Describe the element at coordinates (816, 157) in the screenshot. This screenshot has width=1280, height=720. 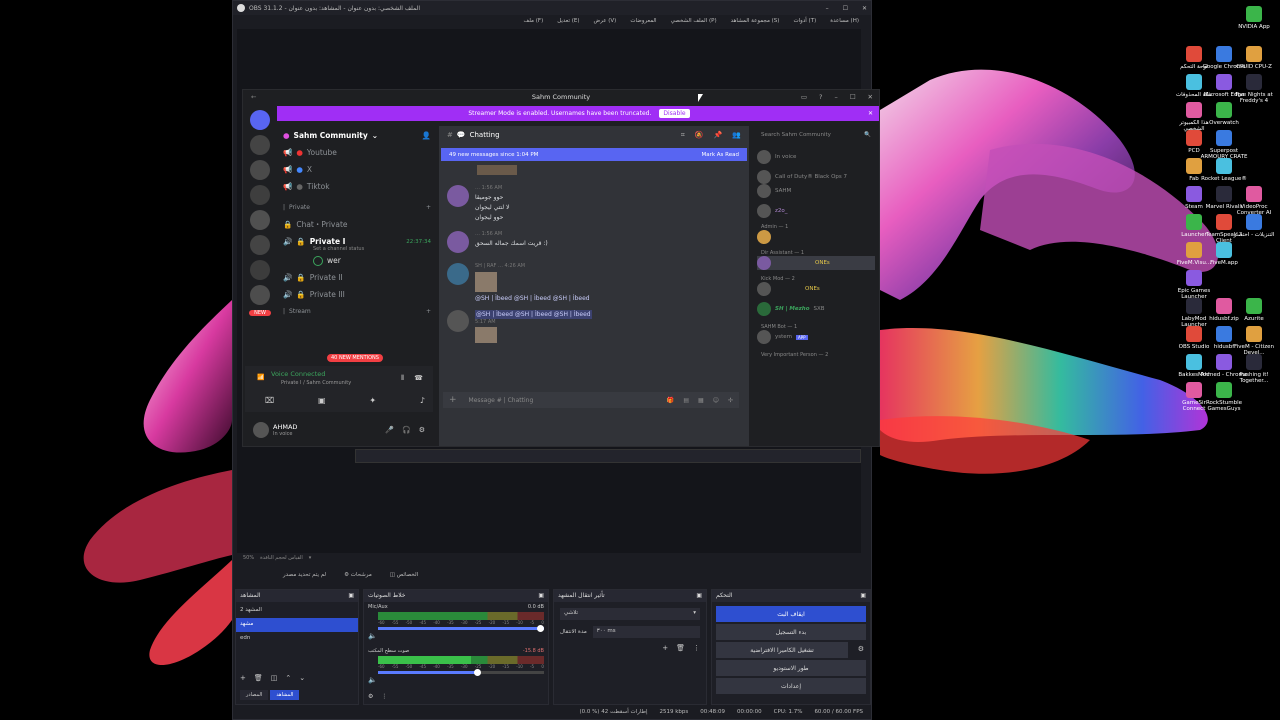
I see `member: In voice` at that location.